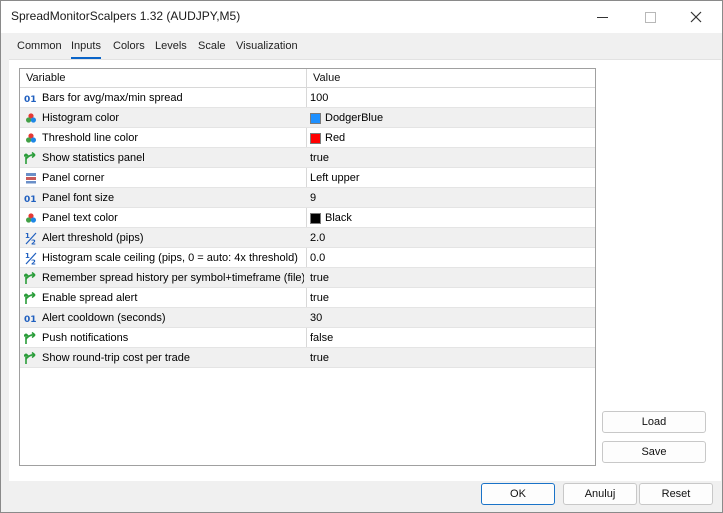  What do you see at coordinates (90, 138) in the screenshot?
I see `row-variable-name: Threshold line color` at bounding box center [90, 138].